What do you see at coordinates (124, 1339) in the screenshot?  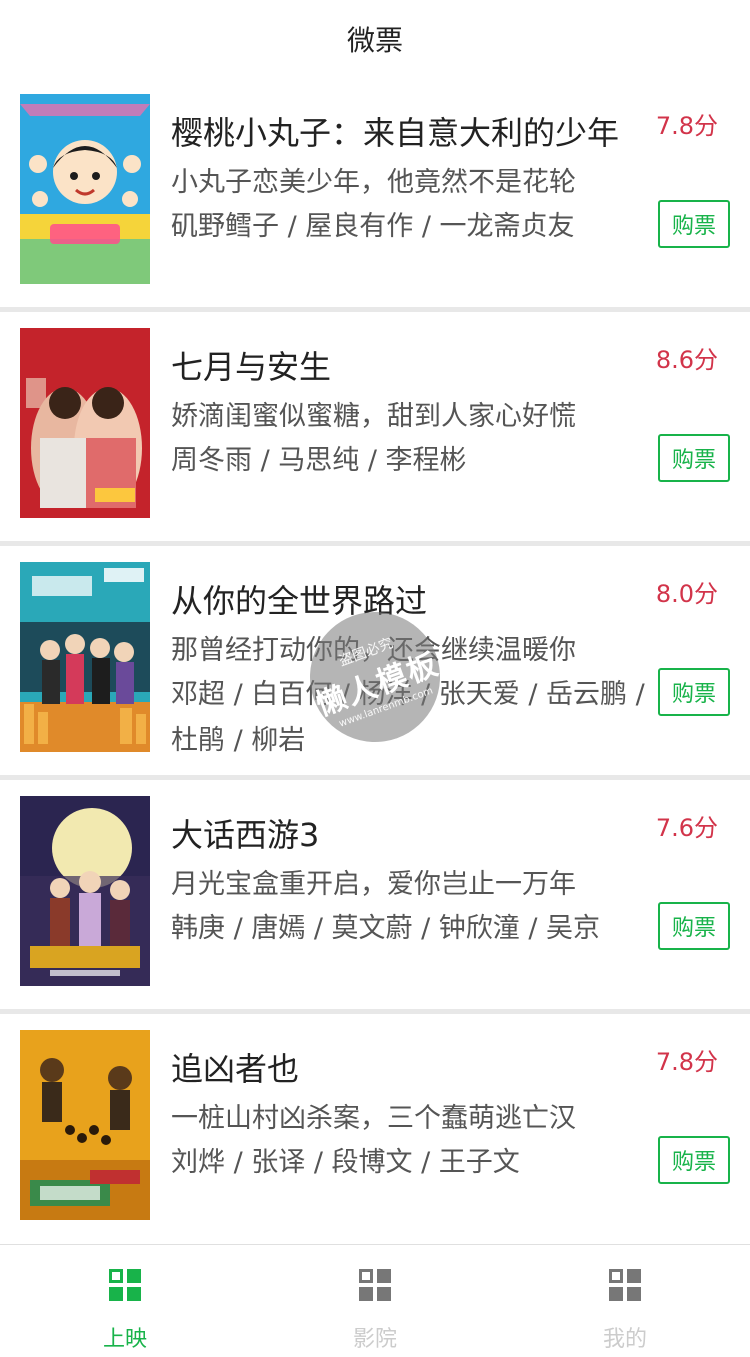 I see `tab-label: 上映` at bounding box center [124, 1339].